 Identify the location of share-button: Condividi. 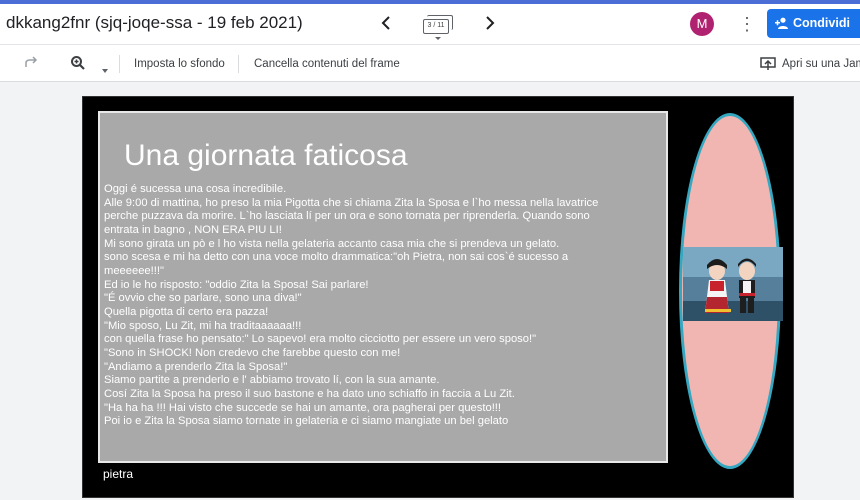
(813, 23).